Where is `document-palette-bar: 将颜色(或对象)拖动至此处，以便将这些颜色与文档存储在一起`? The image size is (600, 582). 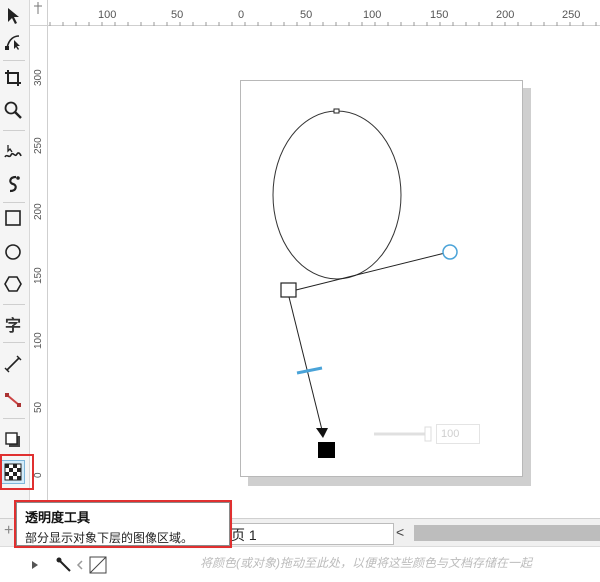
document-palette-bar: 将颜色(或对象)拖动至此处，以便将这些颜色与文档存储在一起 is located at coordinates (300, 564).